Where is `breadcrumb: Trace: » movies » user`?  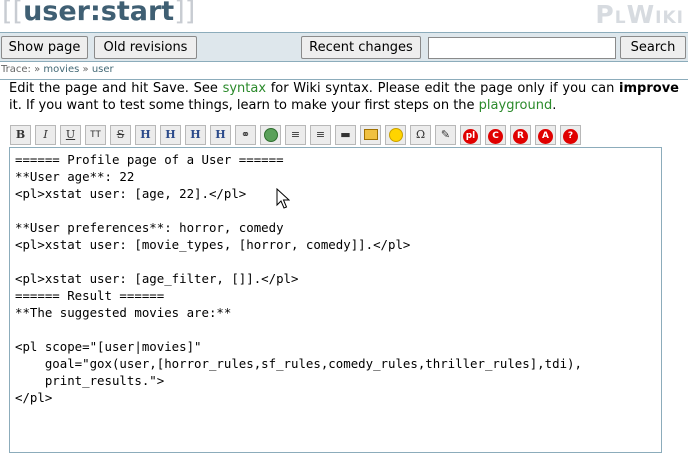
breadcrumb: Trace: » movies » user is located at coordinates (344, 71).